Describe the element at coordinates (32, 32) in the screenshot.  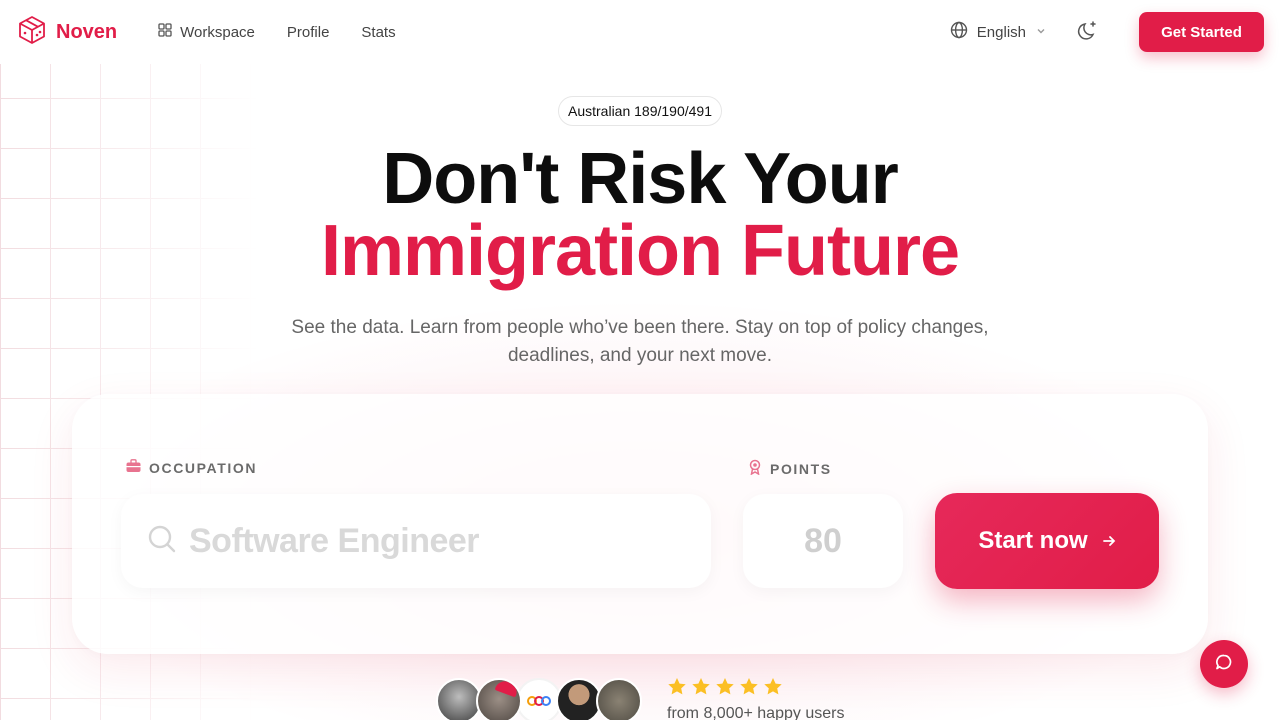
I see `cube-logo-icon` at that location.